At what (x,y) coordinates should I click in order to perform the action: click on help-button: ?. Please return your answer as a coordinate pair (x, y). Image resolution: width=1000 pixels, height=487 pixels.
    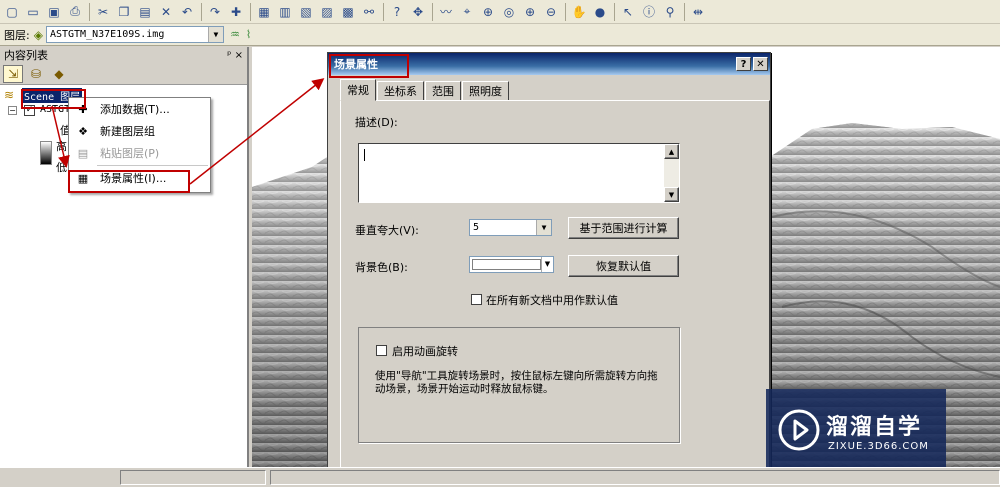
    Looking at the image, I should click on (743, 64).